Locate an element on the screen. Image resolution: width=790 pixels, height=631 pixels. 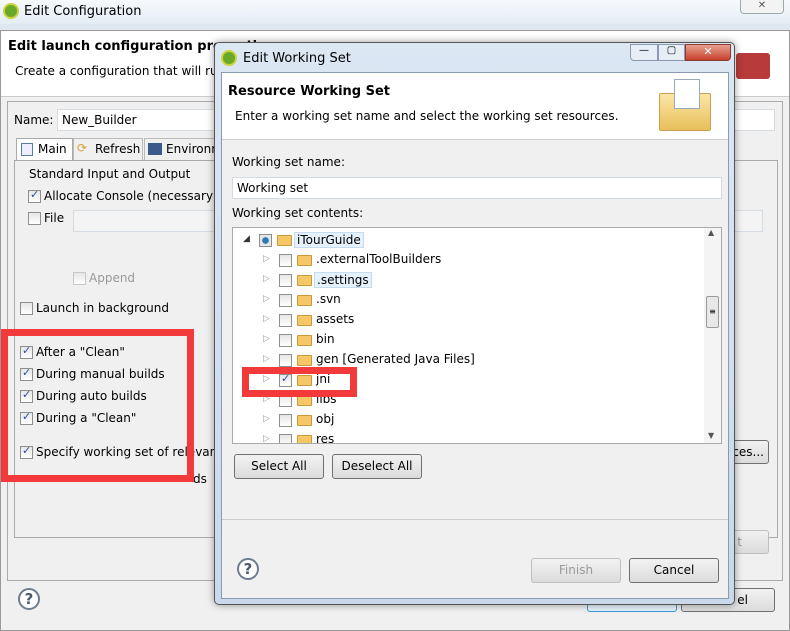
tab-environment: Environm is located at coordinates (181, 149).